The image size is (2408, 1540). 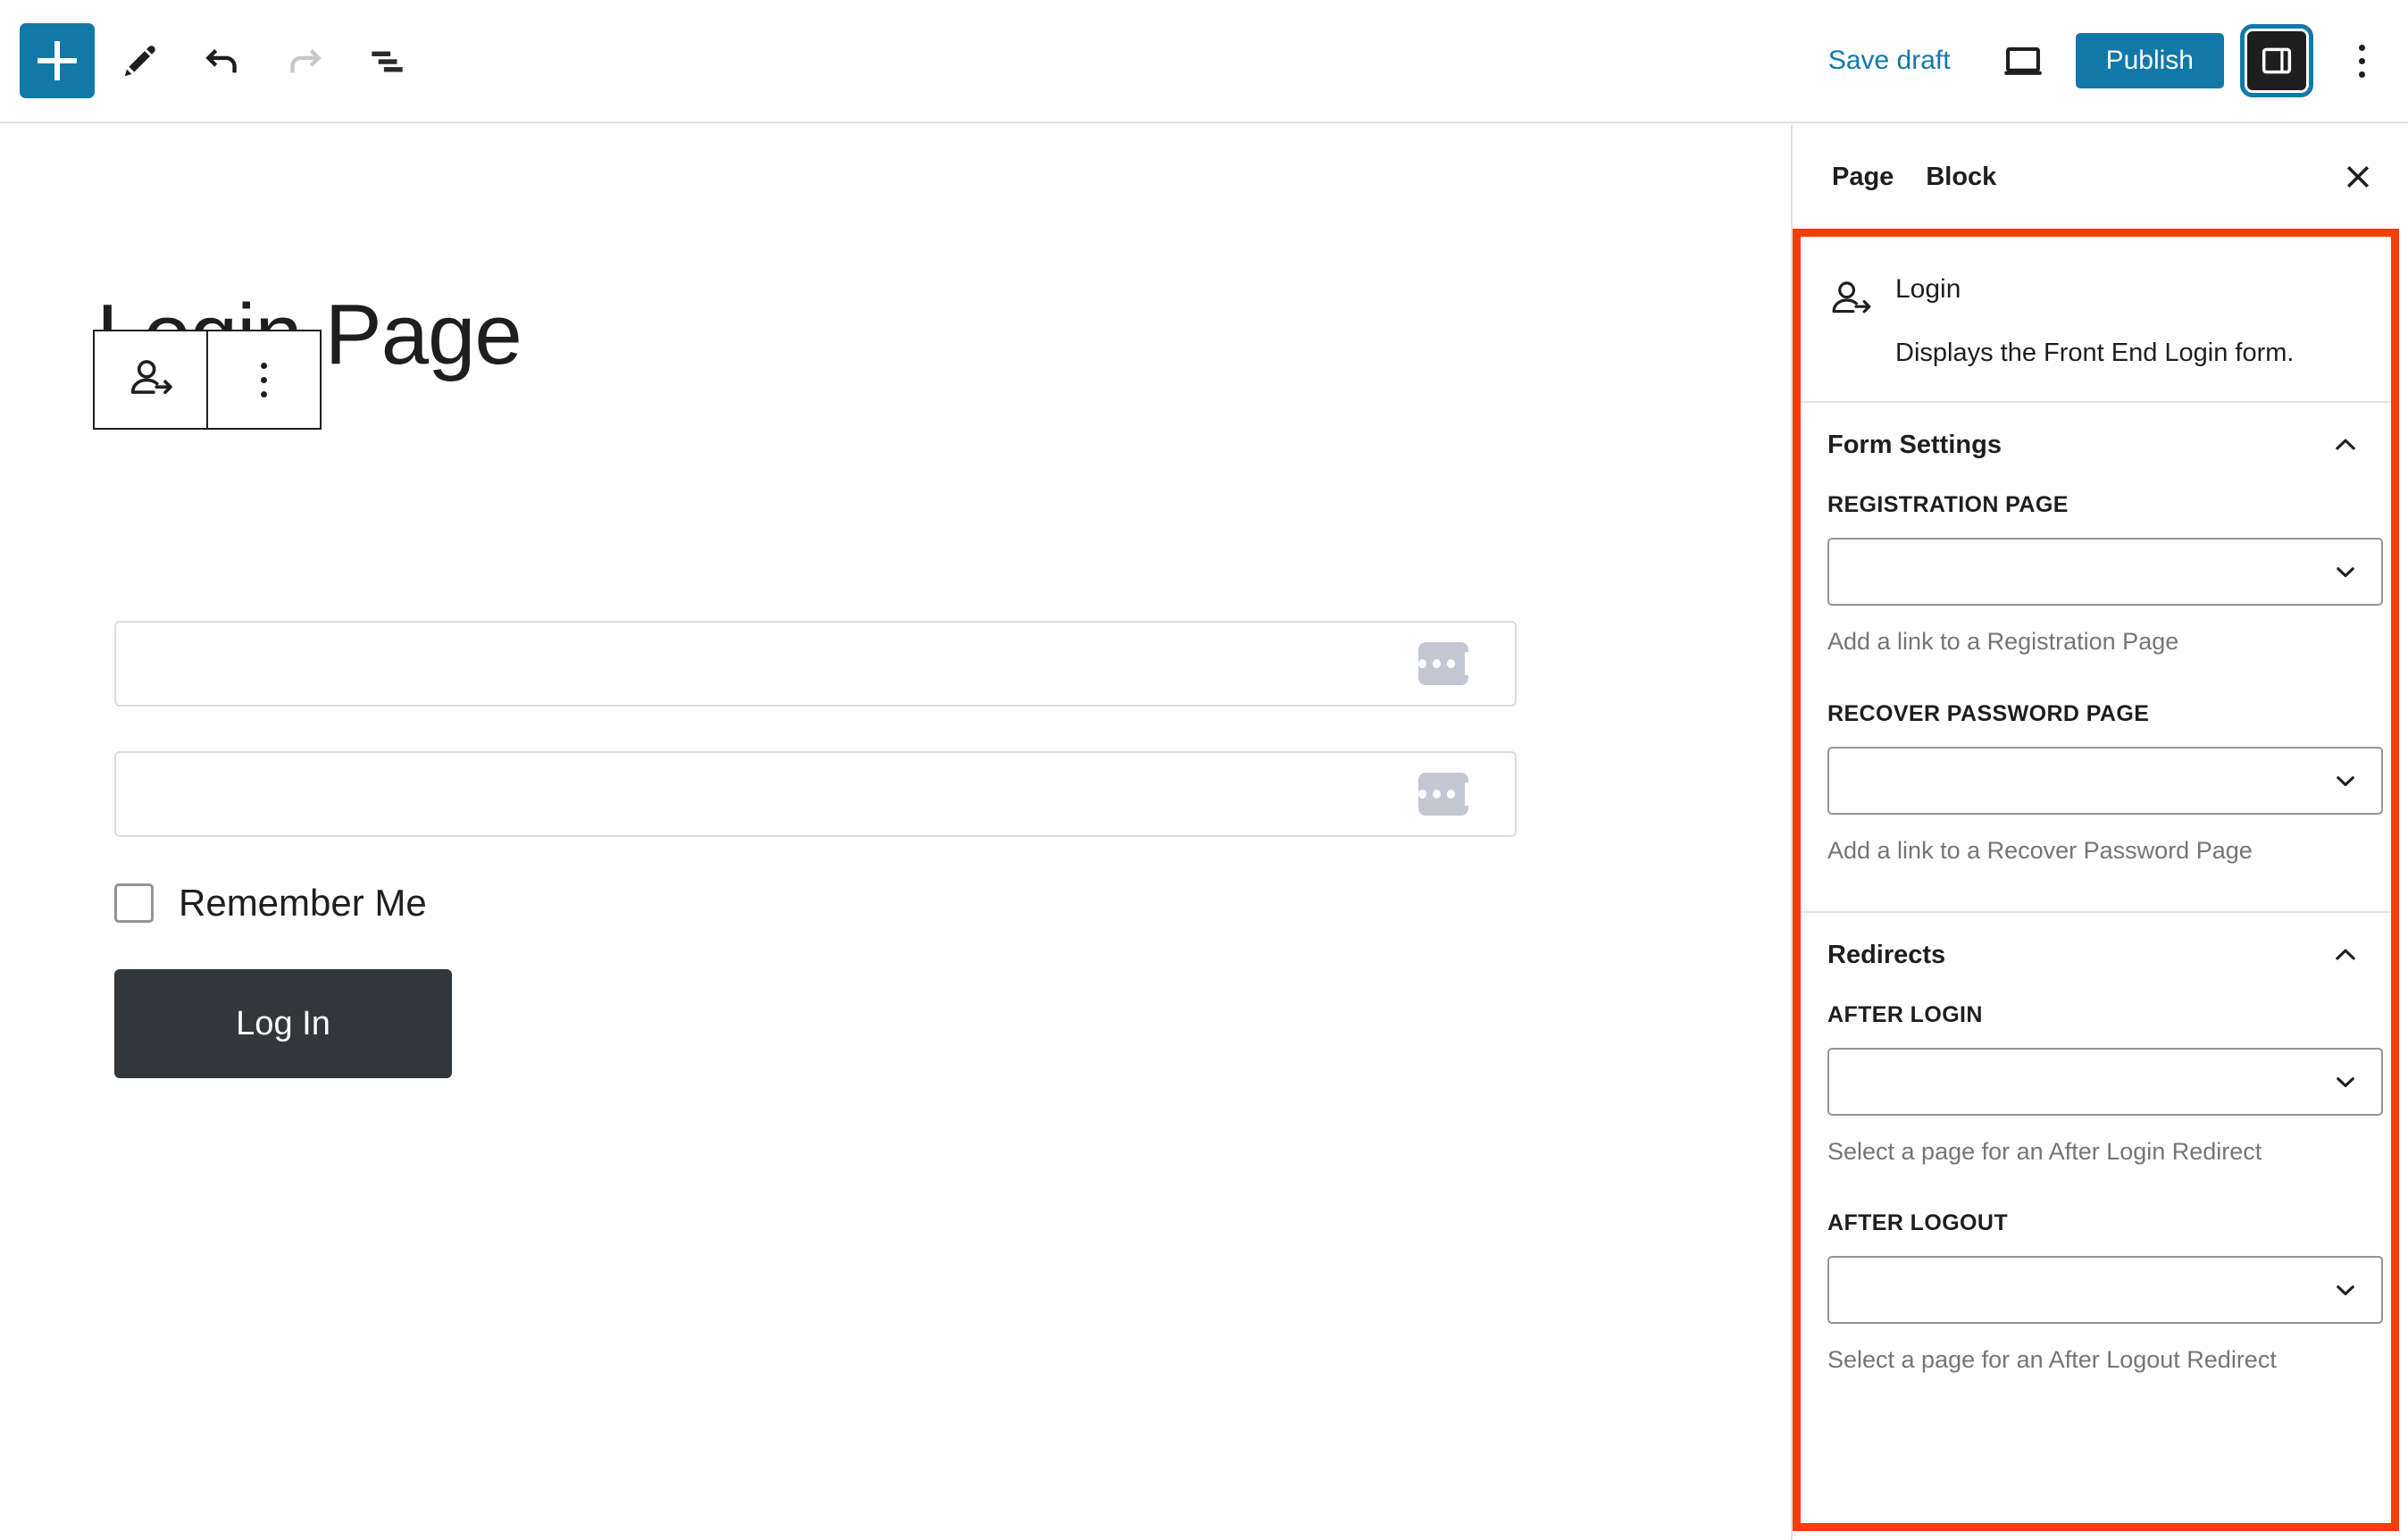 I want to click on plus-icon, so click(x=57, y=60).